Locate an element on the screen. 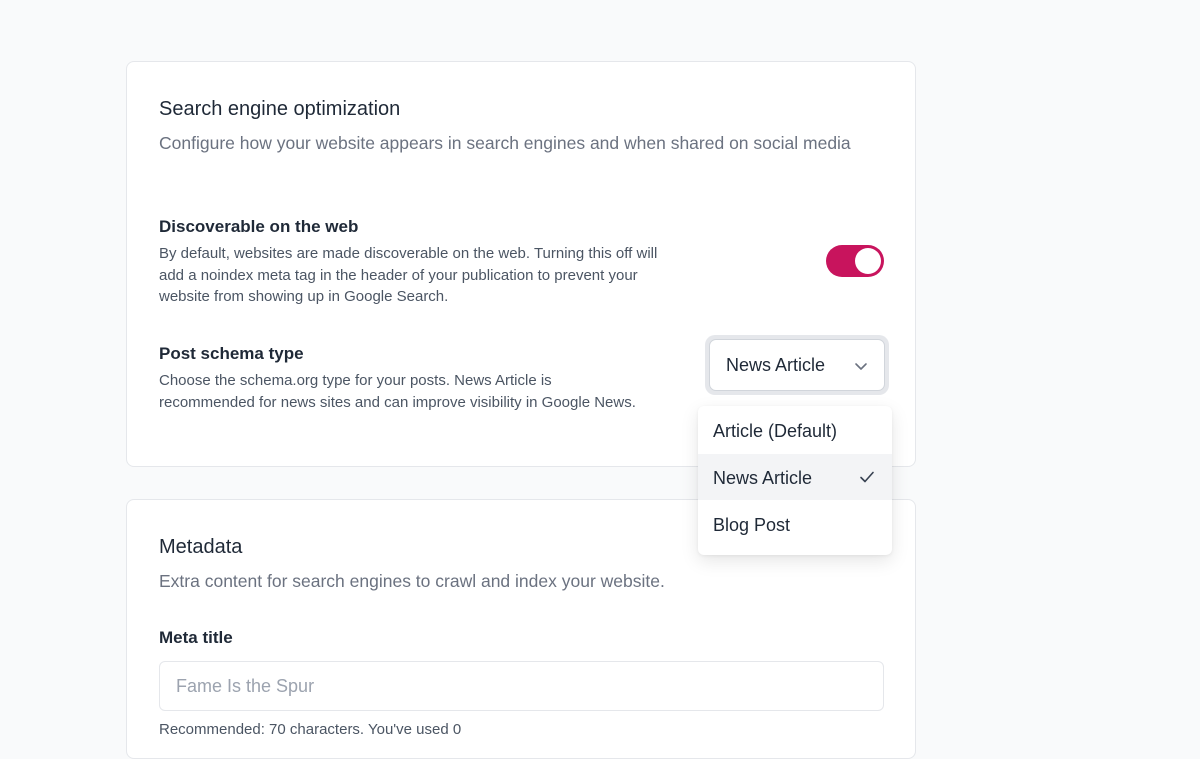  schema-option-article: Article (Default) is located at coordinates (795, 430).